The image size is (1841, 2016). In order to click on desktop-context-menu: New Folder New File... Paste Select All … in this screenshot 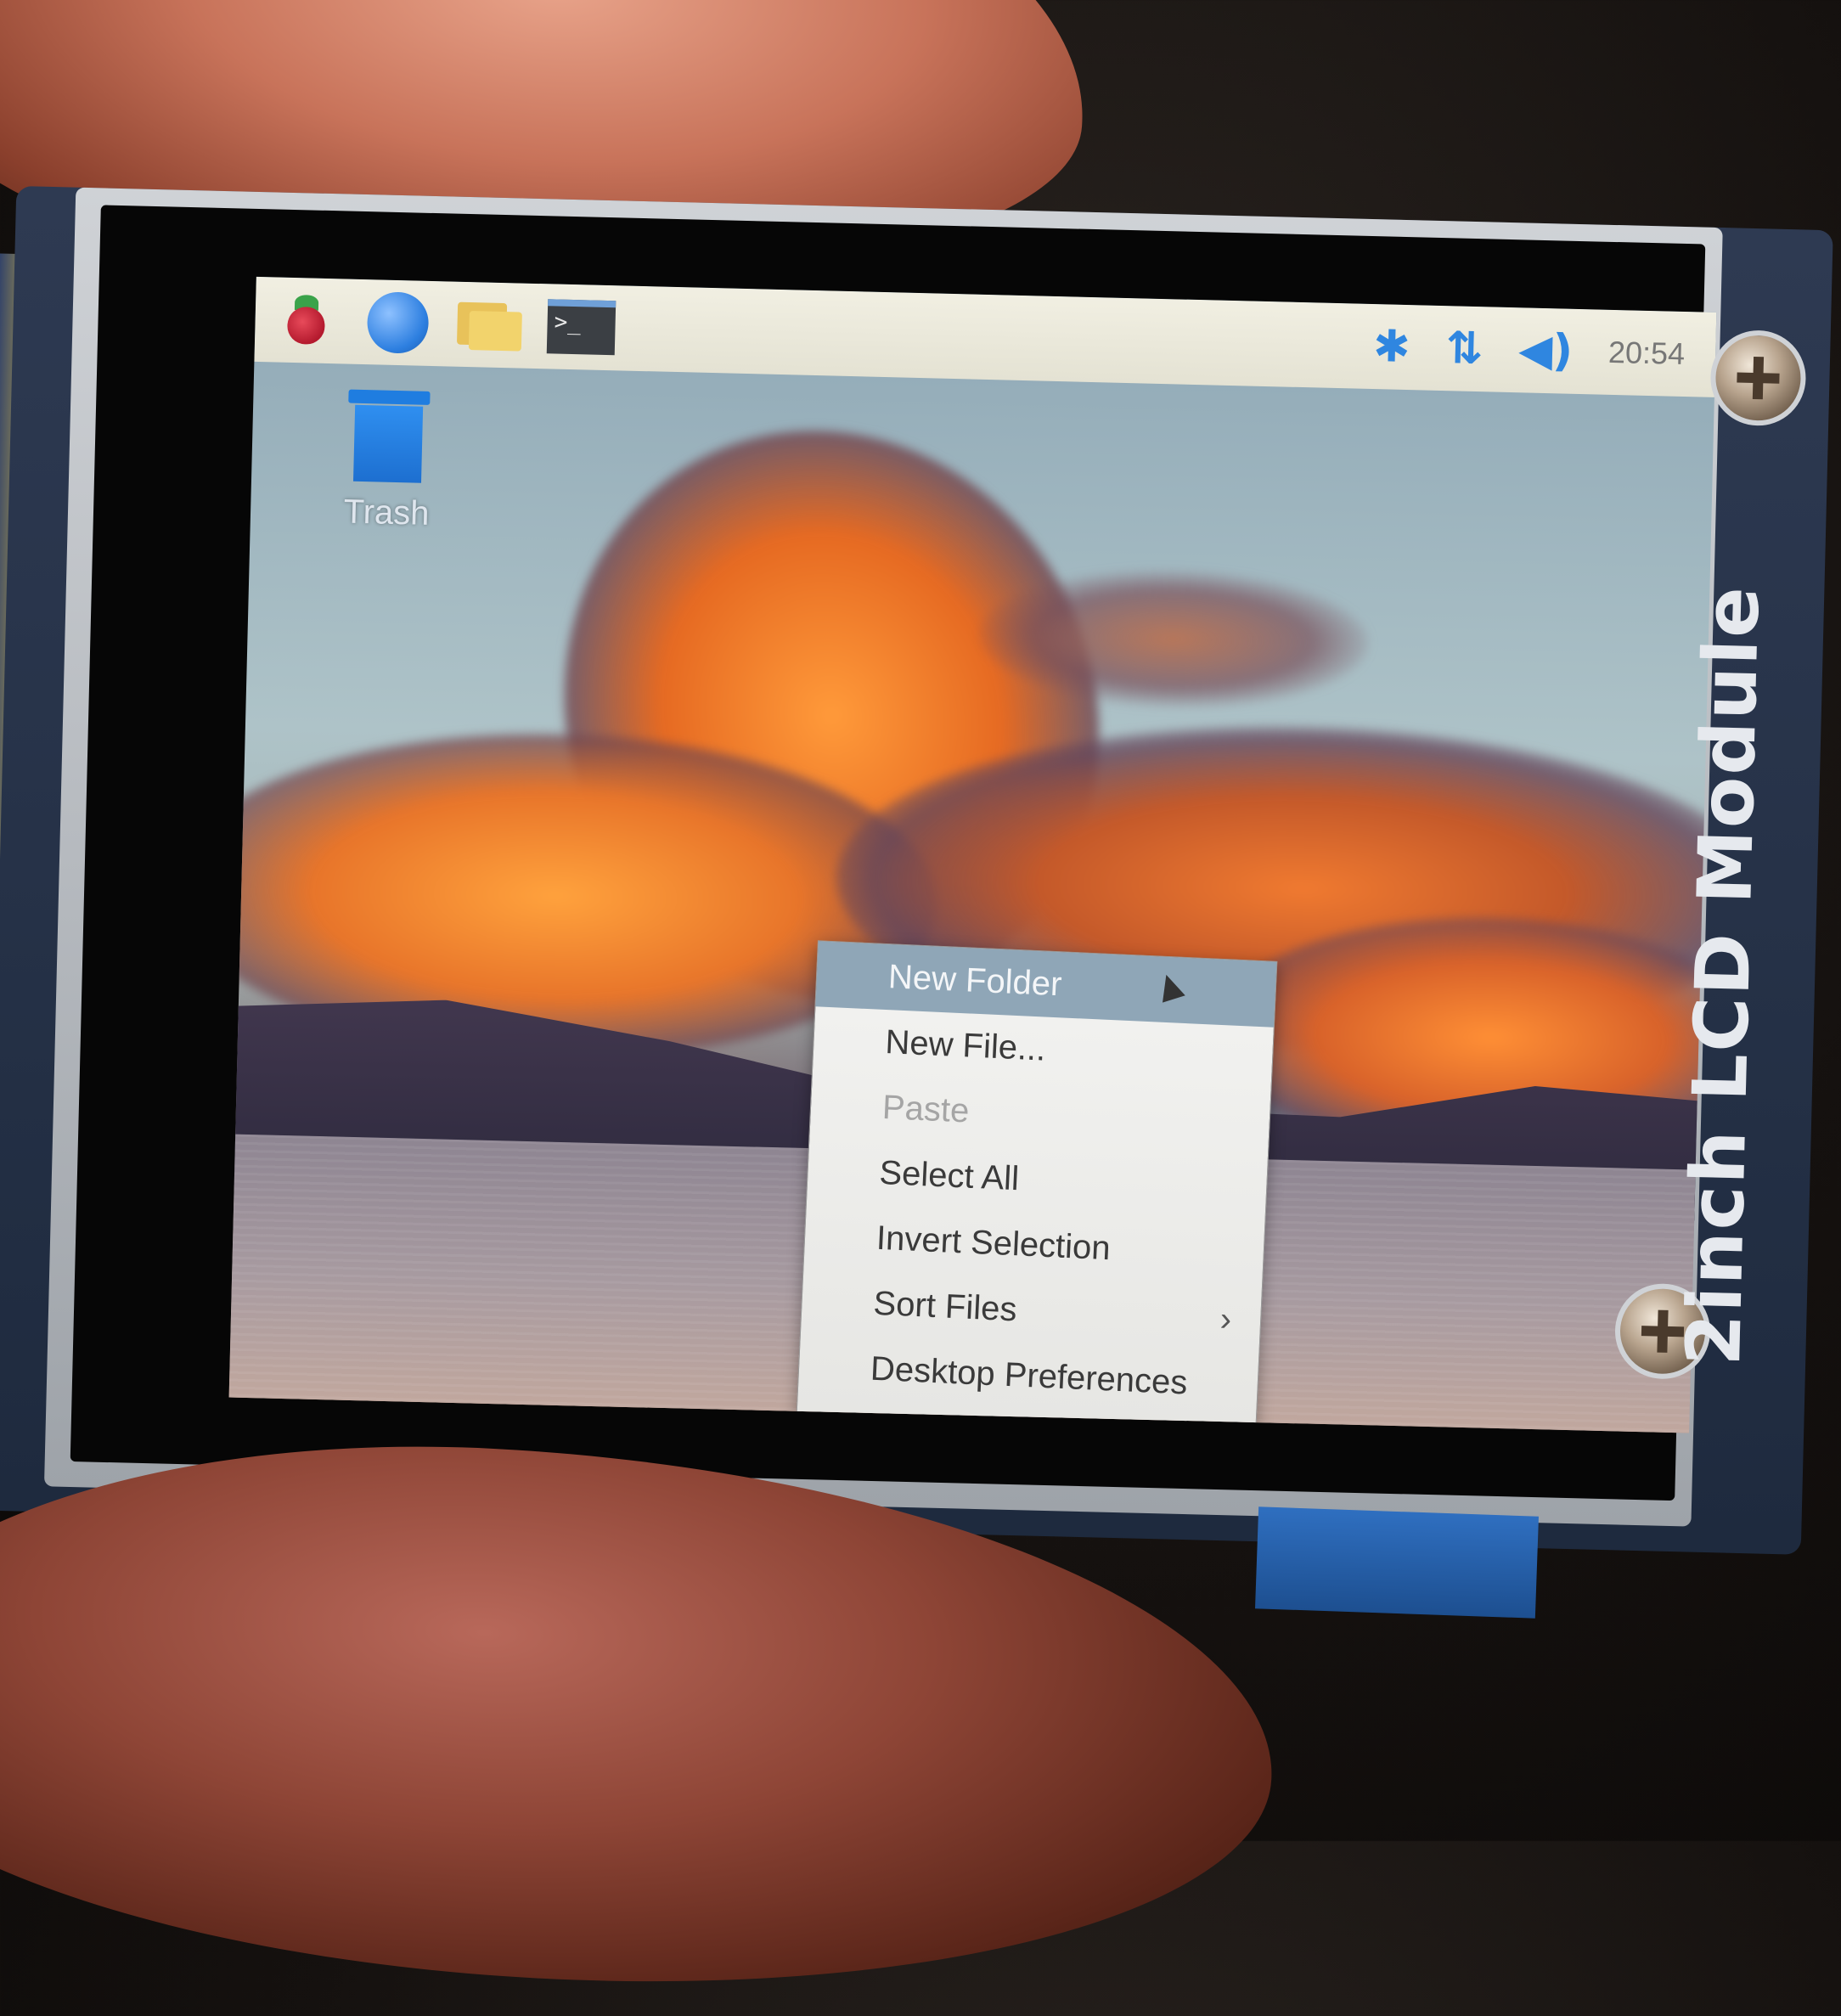, I will do `click(1037, 1186)`.